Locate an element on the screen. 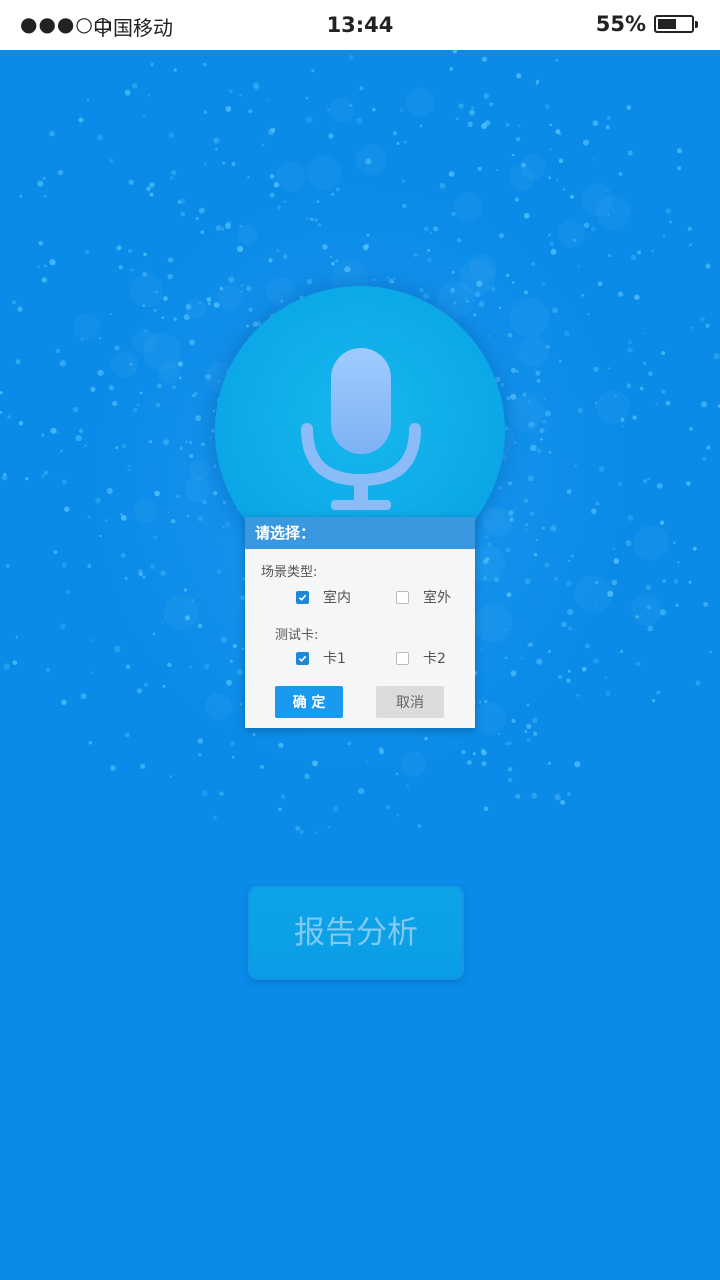  status-bar: ●●●○○ 中国移动 13:44 55% is located at coordinates (360, 25).